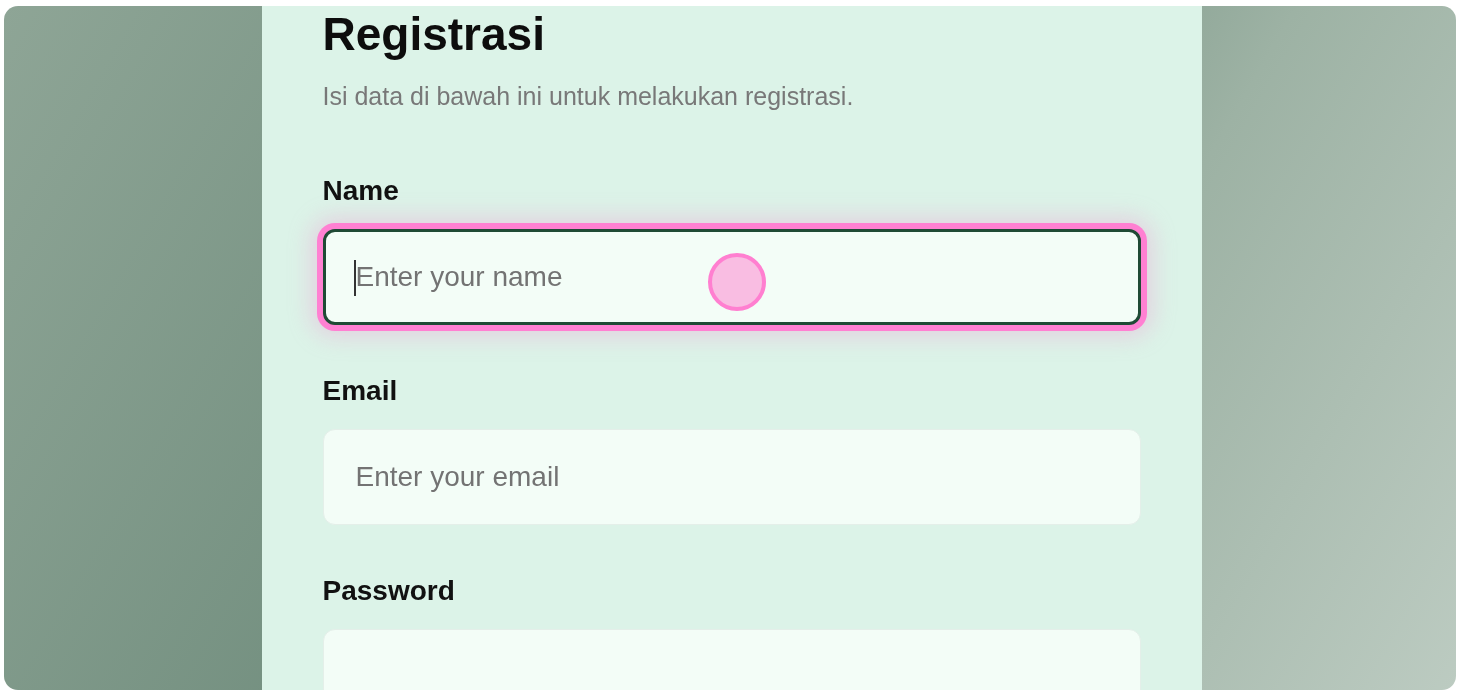  I want to click on field-label: Name, so click(361, 191).